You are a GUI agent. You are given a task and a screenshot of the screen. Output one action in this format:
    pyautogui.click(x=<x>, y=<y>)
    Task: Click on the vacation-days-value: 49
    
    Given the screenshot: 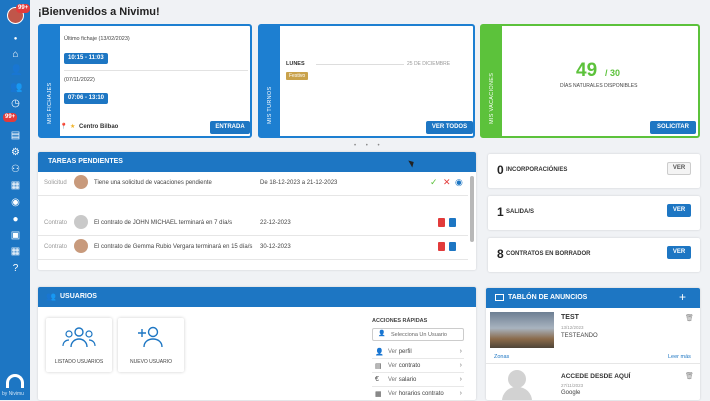 What is the action you would take?
    pyautogui.click(x=587, y=70)
    